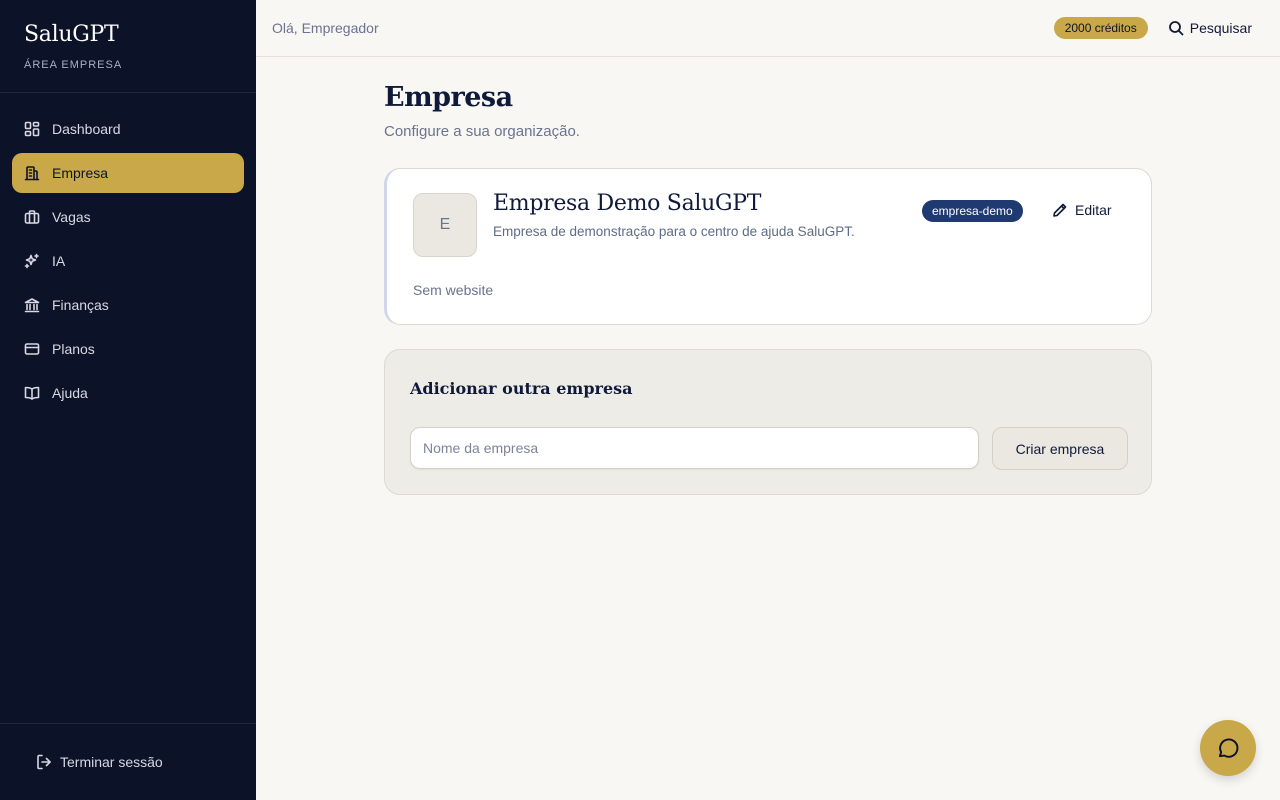 The image size is (1280, 800). What do you see at coordinates (86, 129) in the screenshot?
I see `sidebar-item-label: Dashboard` at bounding box center [86, 129].